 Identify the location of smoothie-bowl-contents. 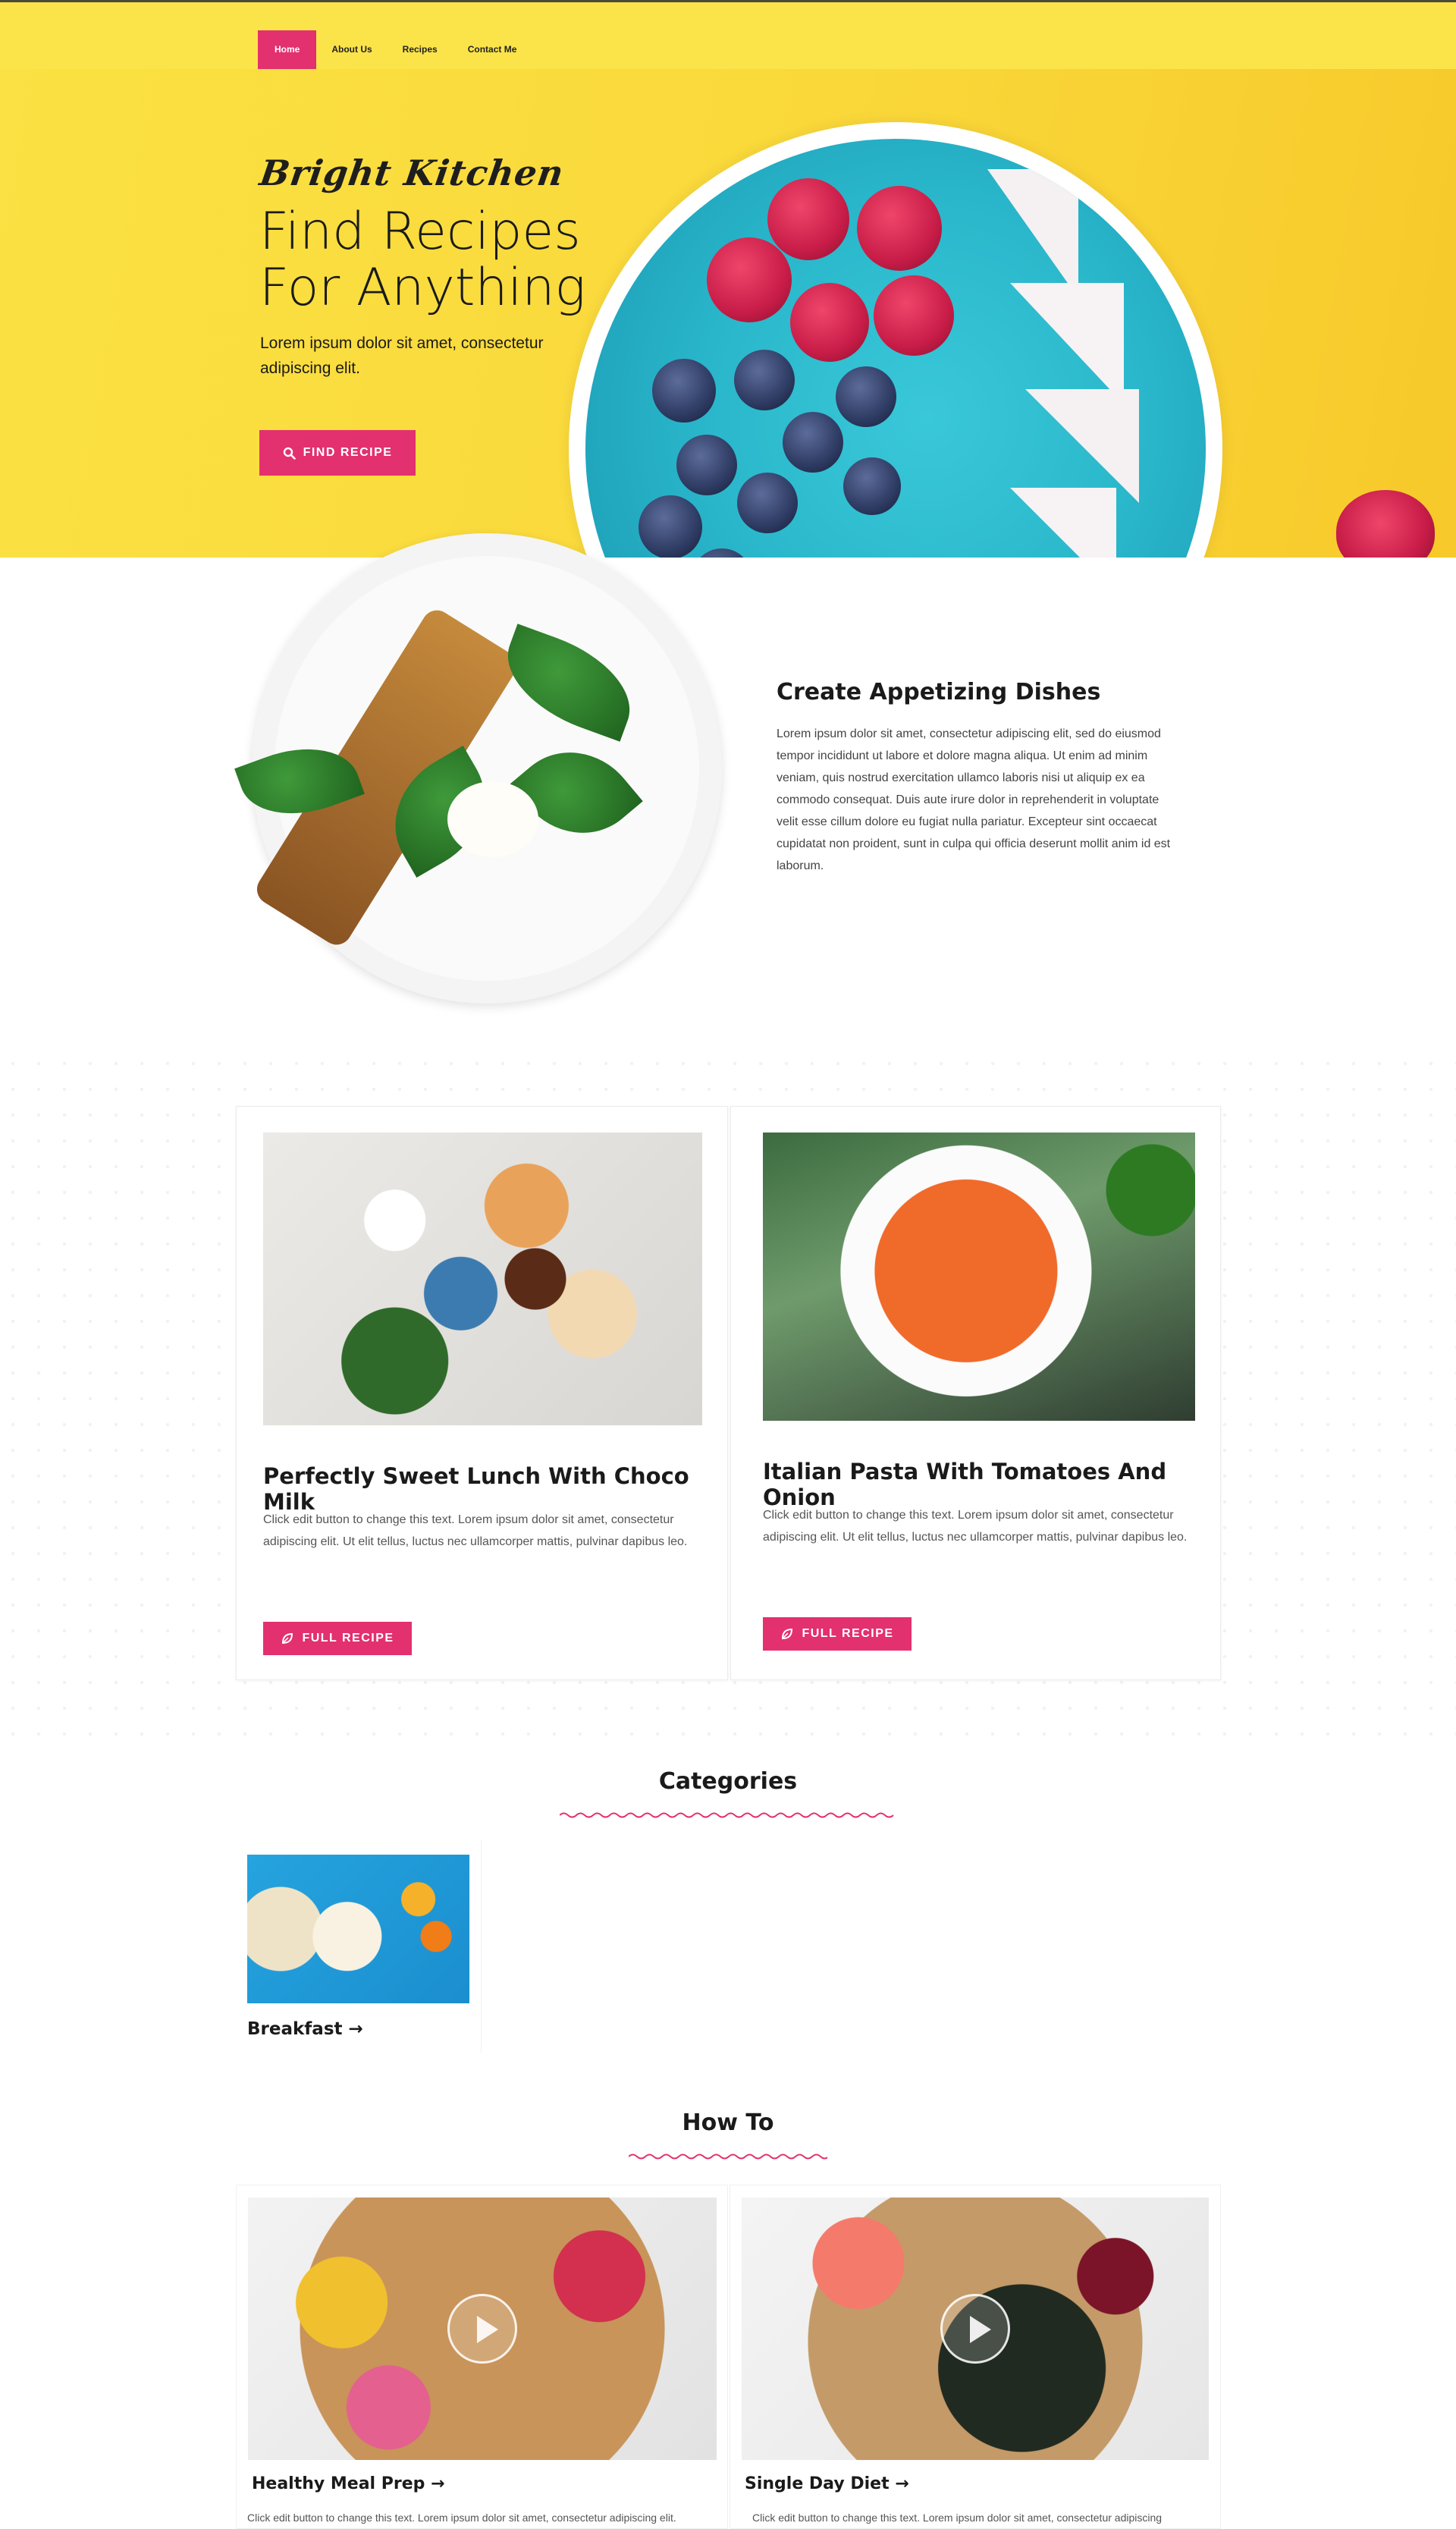
(895, 348).